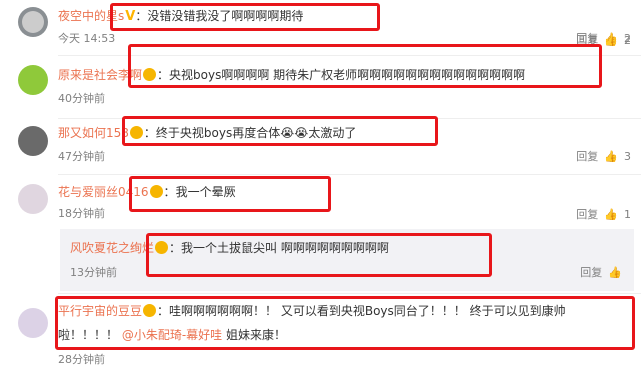 This screenshot has width=641, height=376. What do you see at coordinates (81, 156) in the screenshot?
I see `timestamp: 47分钟前` at bounding box center [81, 156].